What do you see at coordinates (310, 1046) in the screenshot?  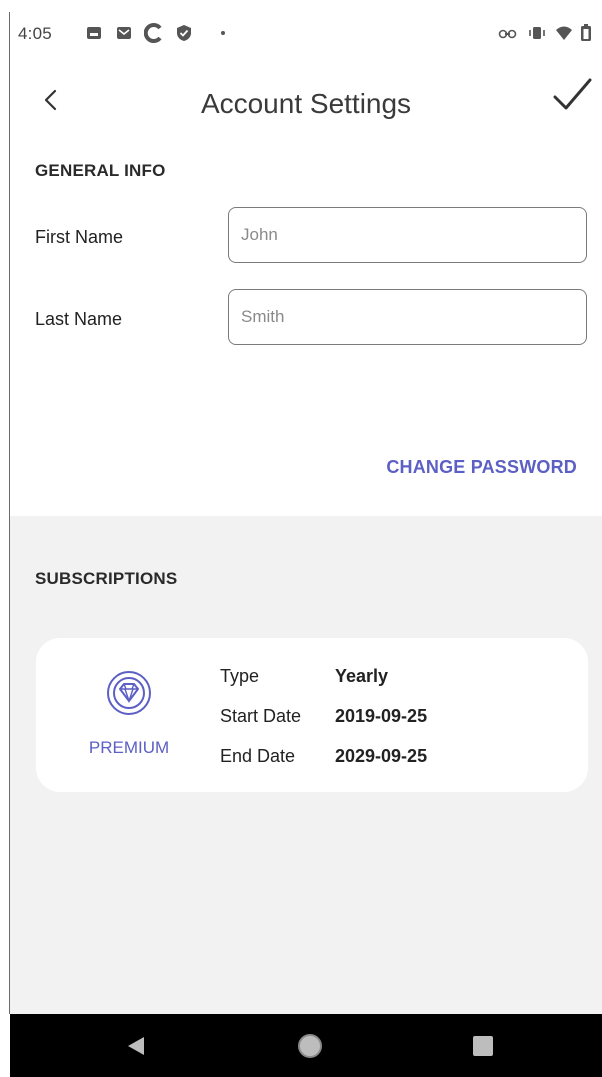 I see `nav-home-icon` at bounding box center [310, 1046].